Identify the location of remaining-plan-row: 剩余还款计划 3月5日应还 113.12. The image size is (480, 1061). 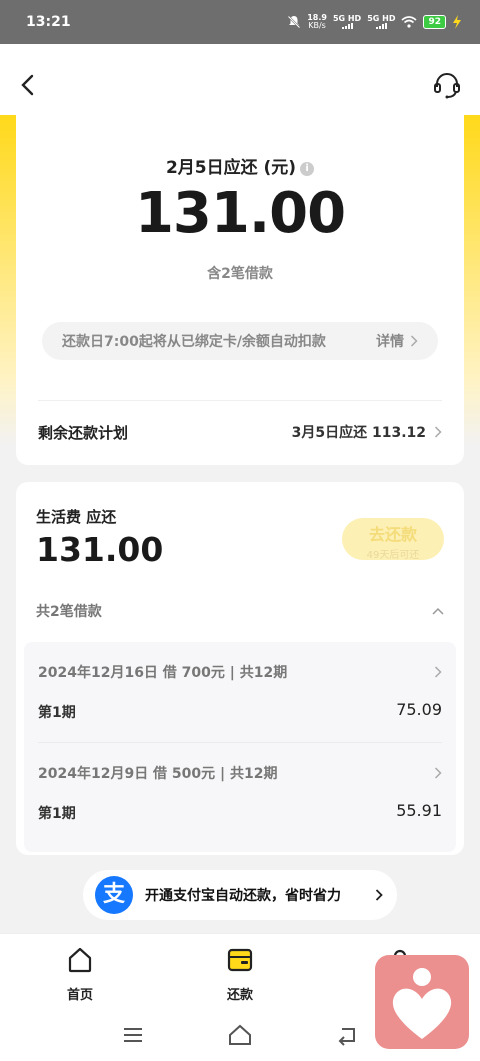
(240, 432).